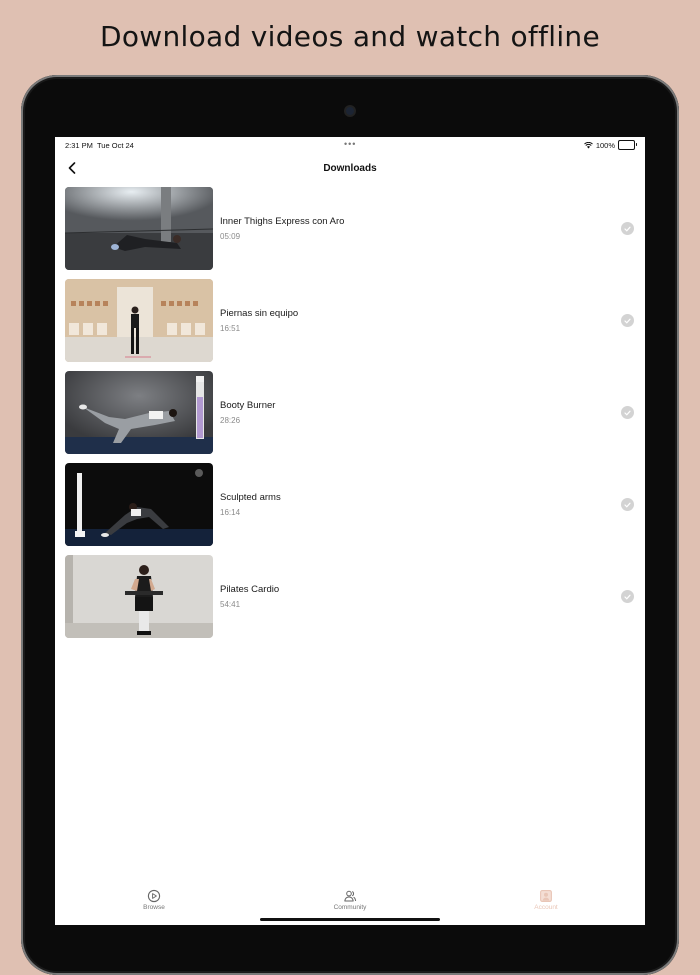 Image resolution: width=700 pixels, height=975 pixels. What do you see at coordinates (154, 907) in the screenshot?
I see `tab-label: Browse` at bounding box center [154, 907].